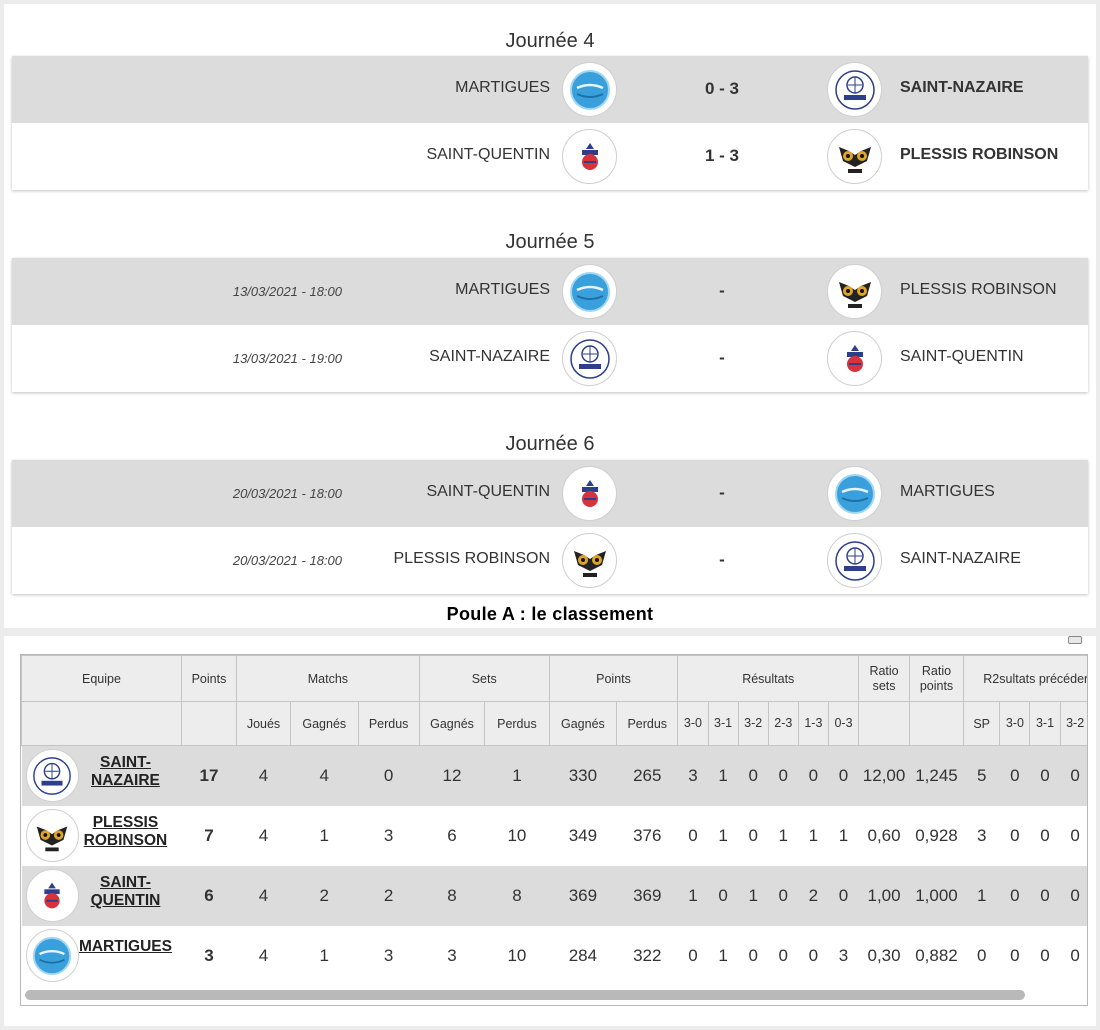  Describe the element at coordinates (125, 832) in the screenshot. I see `team-link: PLESSIS ROBINSON` at that location.